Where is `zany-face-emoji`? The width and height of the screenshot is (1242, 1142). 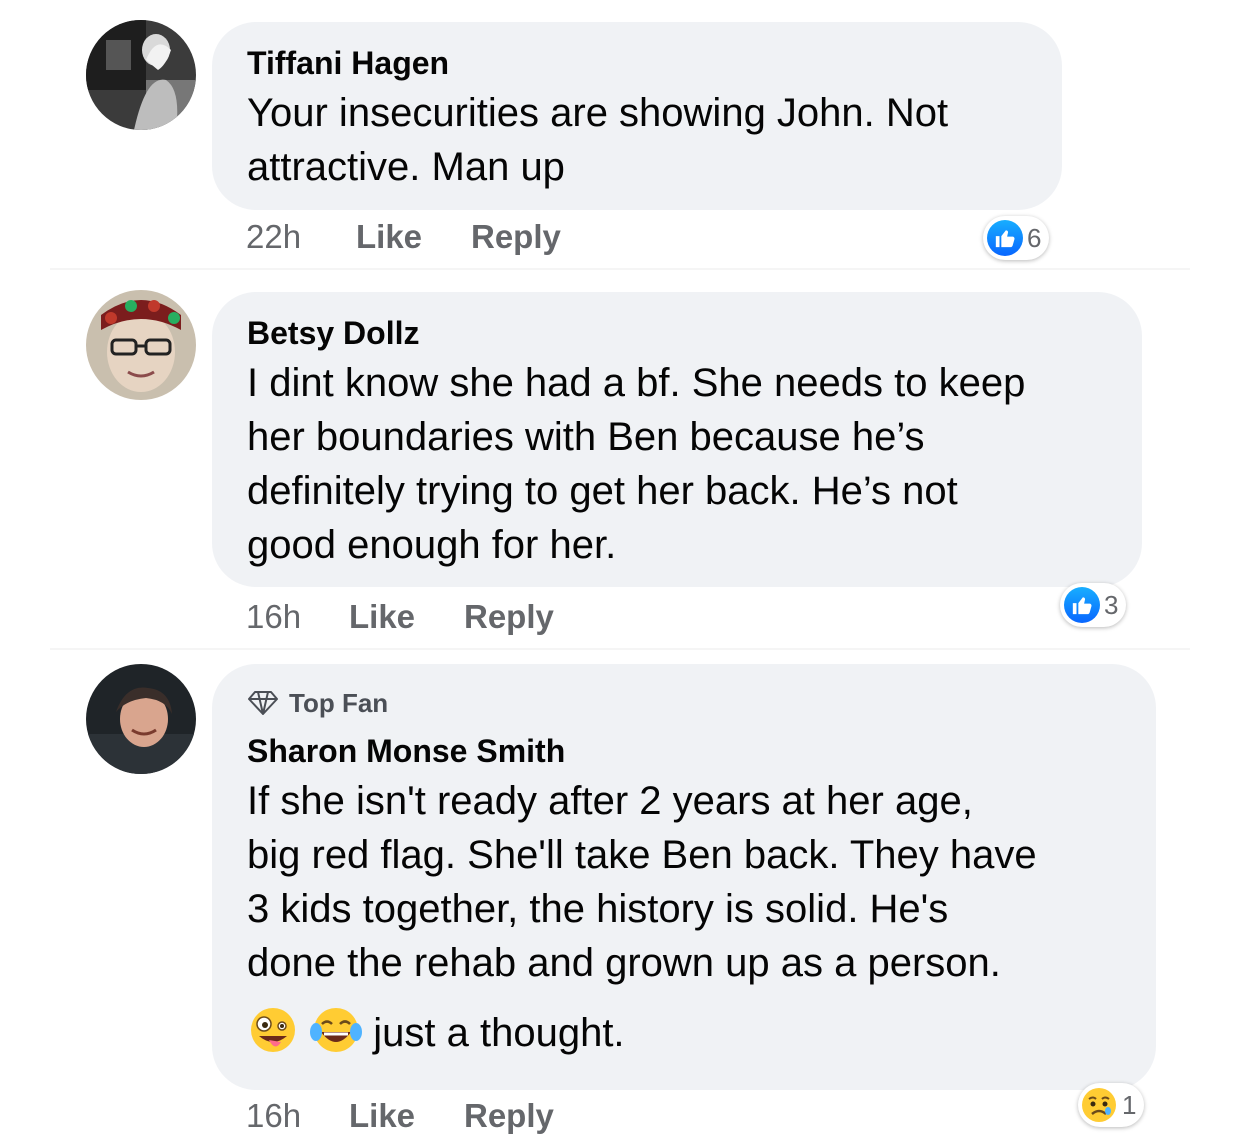 zany-face-emoji is located at coordinates (273, 1030).